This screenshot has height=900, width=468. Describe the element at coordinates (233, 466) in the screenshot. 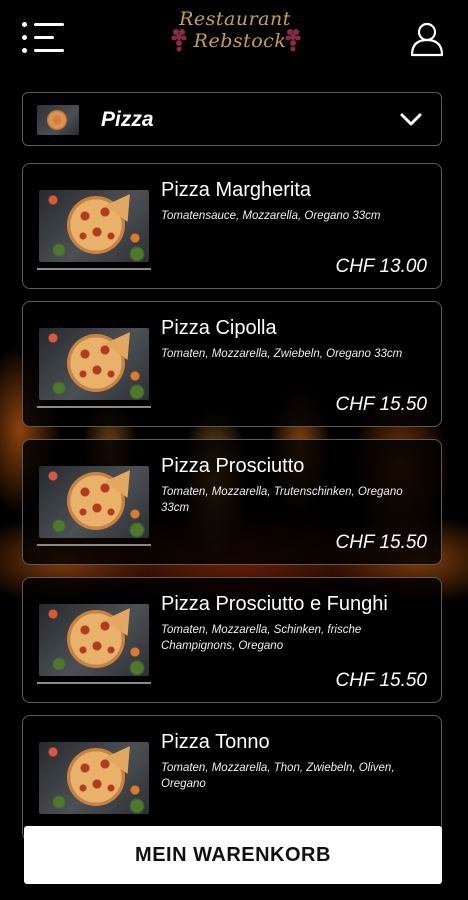

I see `product-name: Pizza Prosciutto` at that location.